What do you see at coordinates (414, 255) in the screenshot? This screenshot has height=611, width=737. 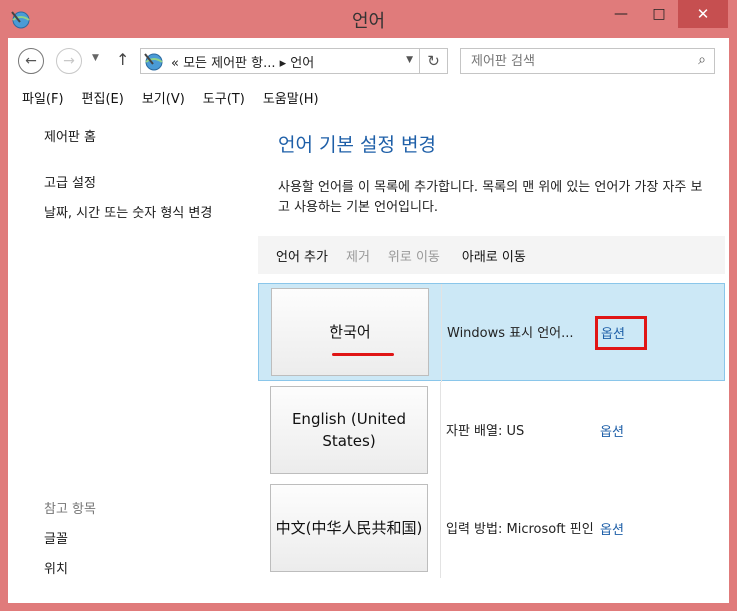 I see `move-up-button: 위로 이동` at bounding box center [414, 255].